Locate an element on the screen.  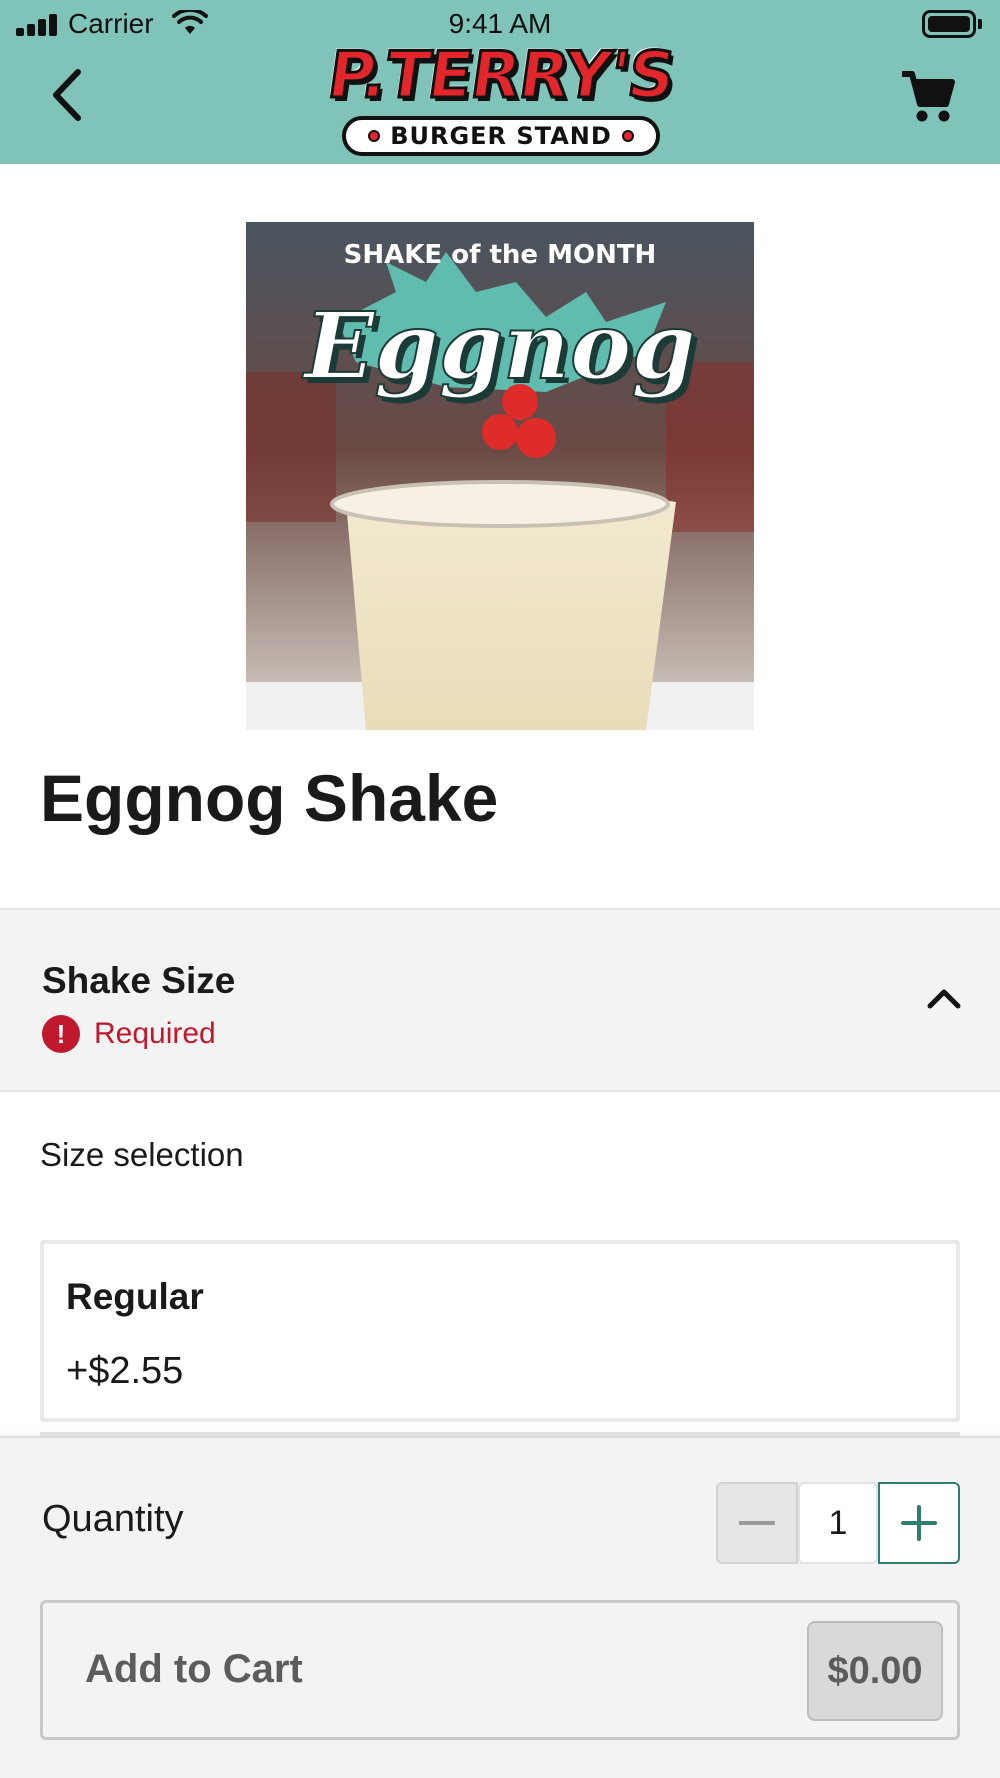
chevron-up-icon is located at coordinates (944, 998).